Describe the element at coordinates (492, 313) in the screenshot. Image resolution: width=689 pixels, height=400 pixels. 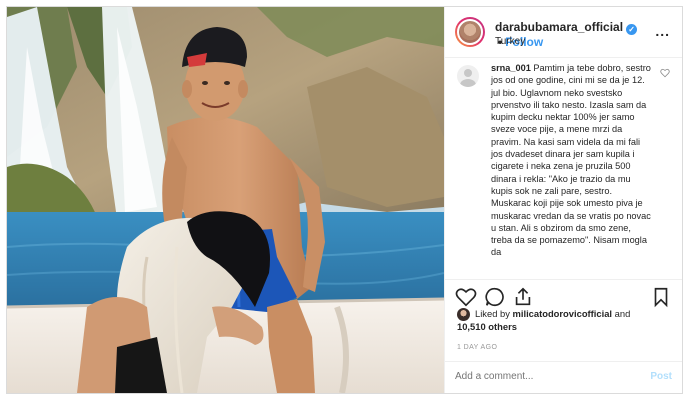
I see `liked-by-label: Liked by` at that location.